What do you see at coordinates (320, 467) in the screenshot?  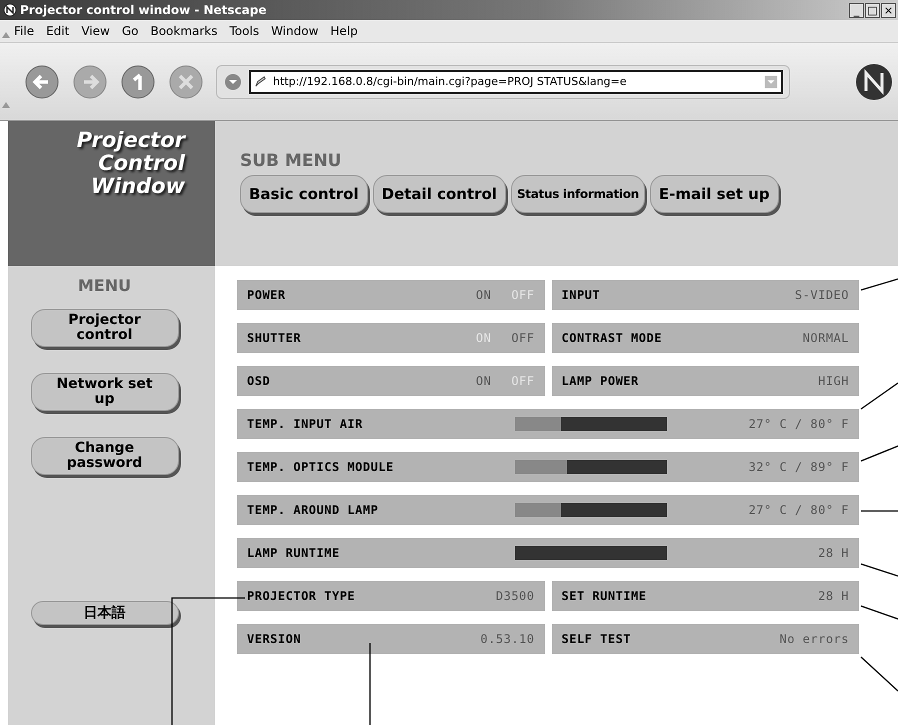 I see `status-label: TEMP. OPTICS MODULE` at bounding box center [320, 467].